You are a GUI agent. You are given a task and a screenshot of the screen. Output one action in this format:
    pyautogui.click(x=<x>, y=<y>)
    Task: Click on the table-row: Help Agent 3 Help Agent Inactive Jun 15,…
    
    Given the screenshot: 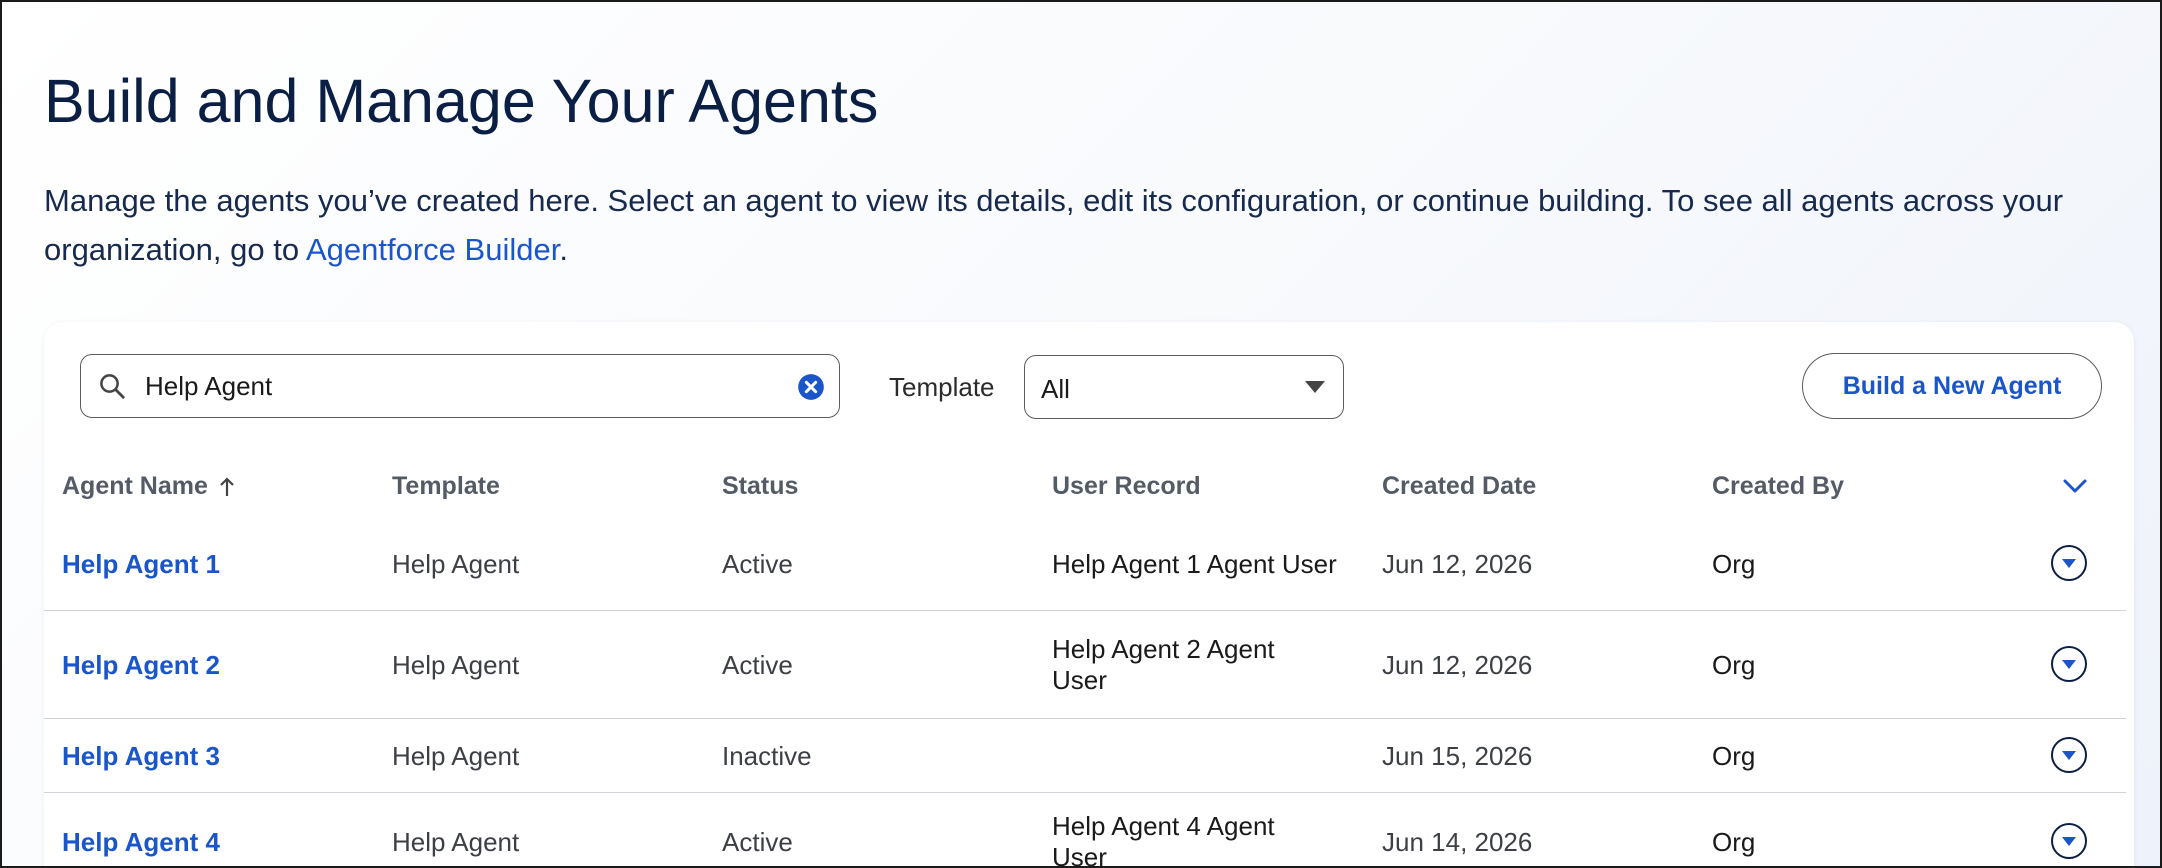 What is the action you would take?
    pyautogui.click(x=1085, y=756)
    